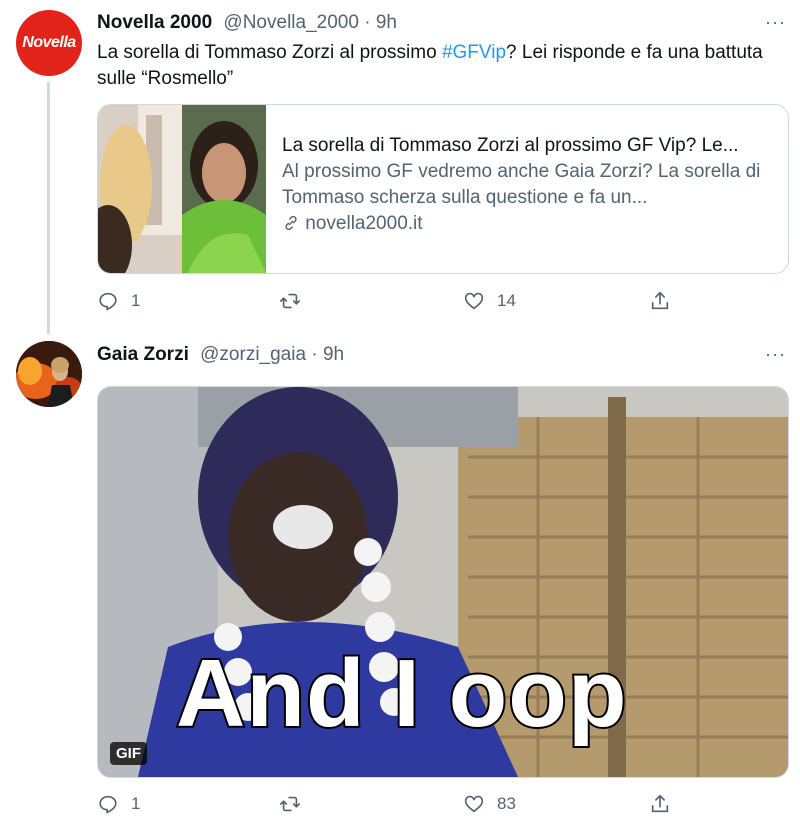 The image size is (800, 830). Describe the element at coordinates (489, 804) in the screenshot. I see `like-button: 83` at that location.